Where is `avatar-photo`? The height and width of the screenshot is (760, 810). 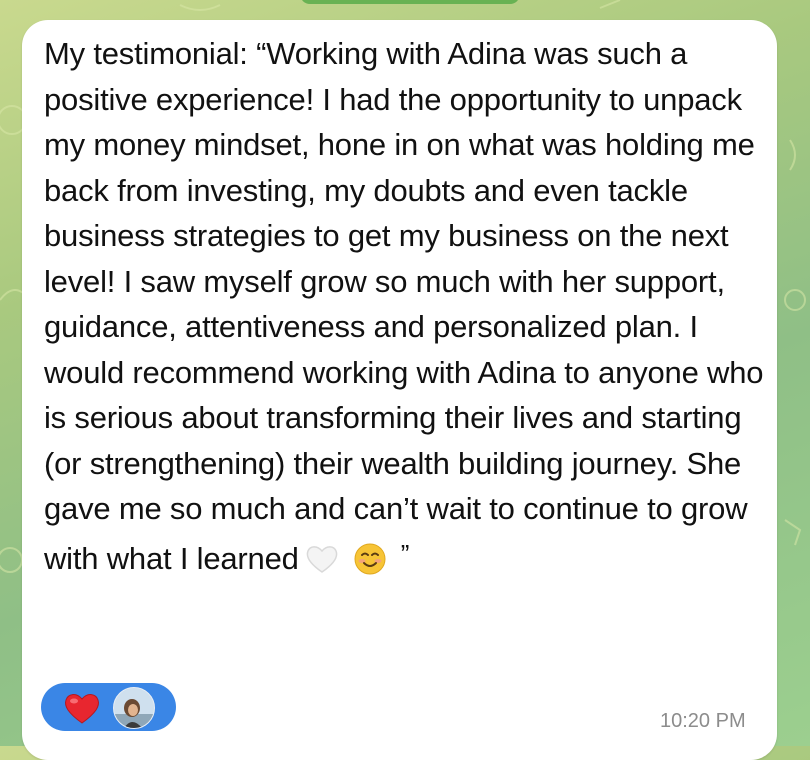
avatar-photo is located at coordinates (134, 708).